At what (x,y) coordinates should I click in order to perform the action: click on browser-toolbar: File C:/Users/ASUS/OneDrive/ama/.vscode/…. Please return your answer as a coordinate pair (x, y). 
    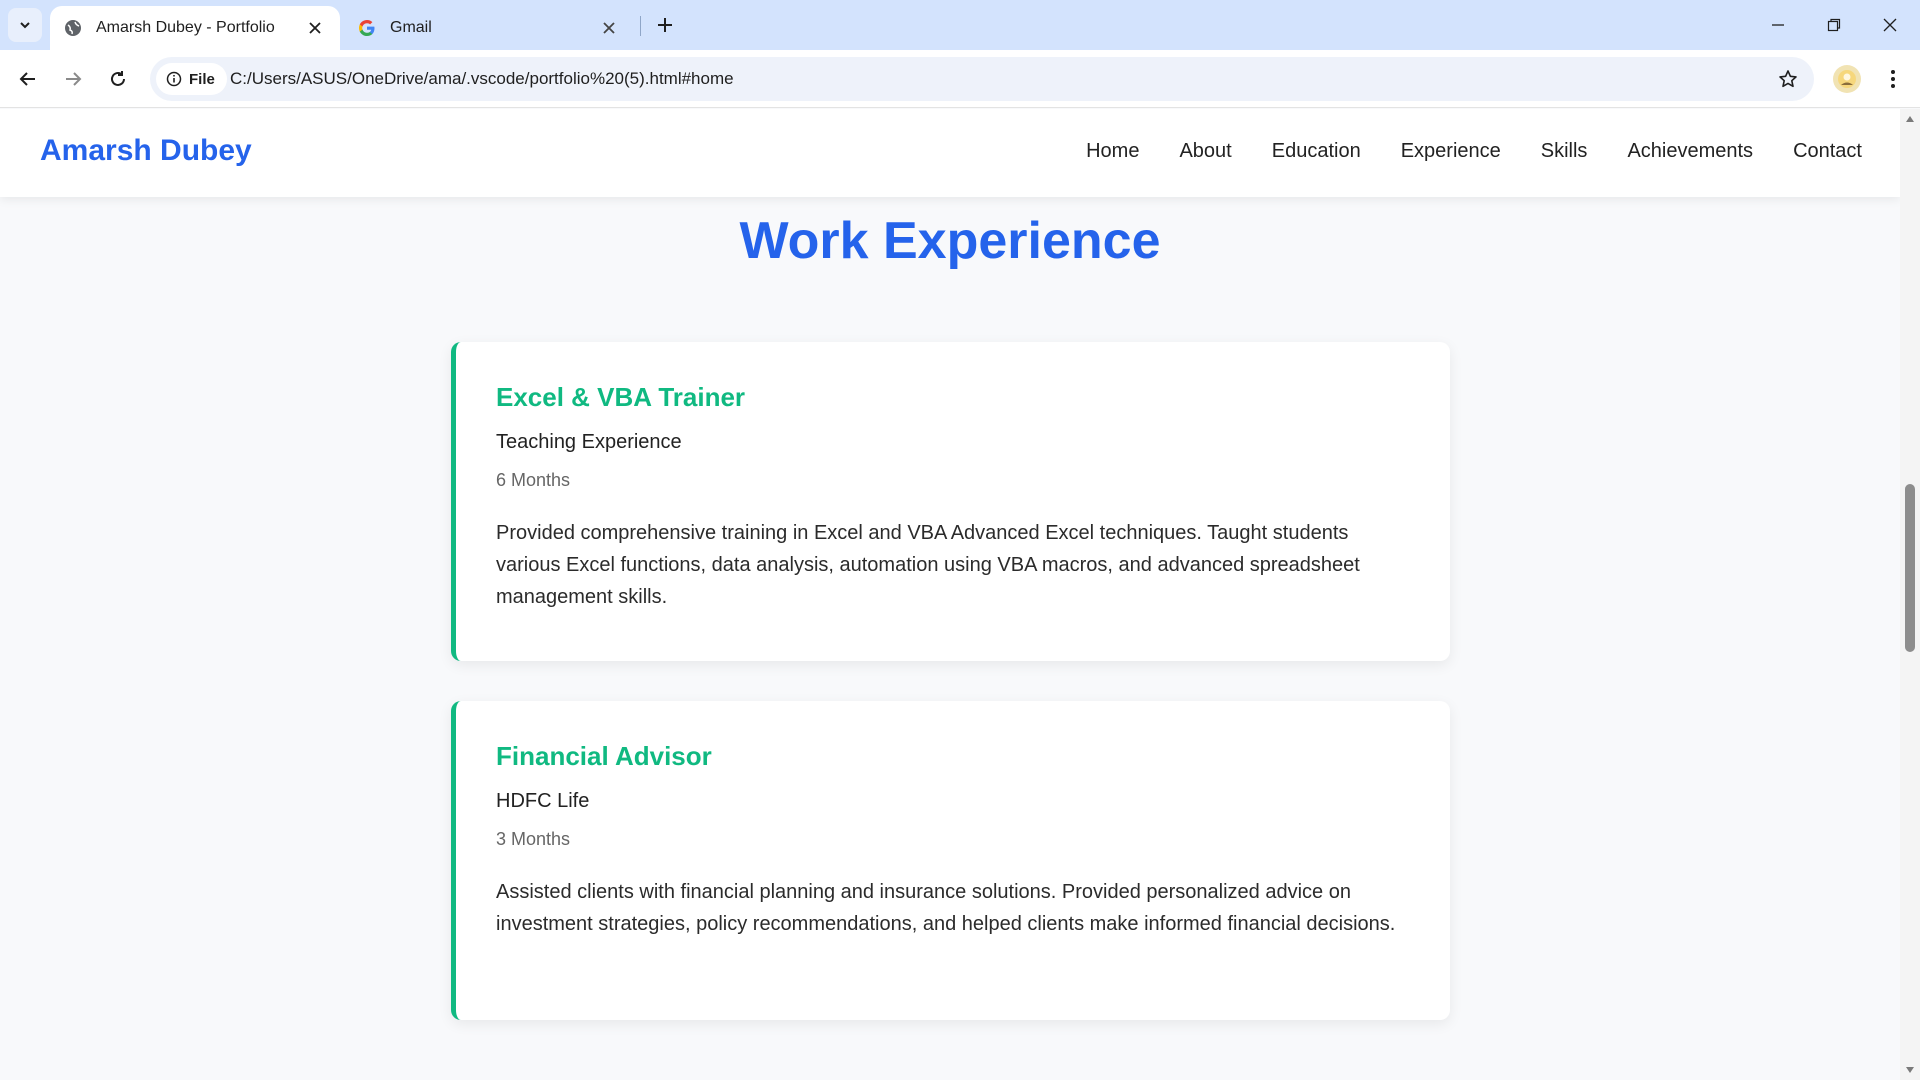
    Looking at the image, I should click on (960, 79).